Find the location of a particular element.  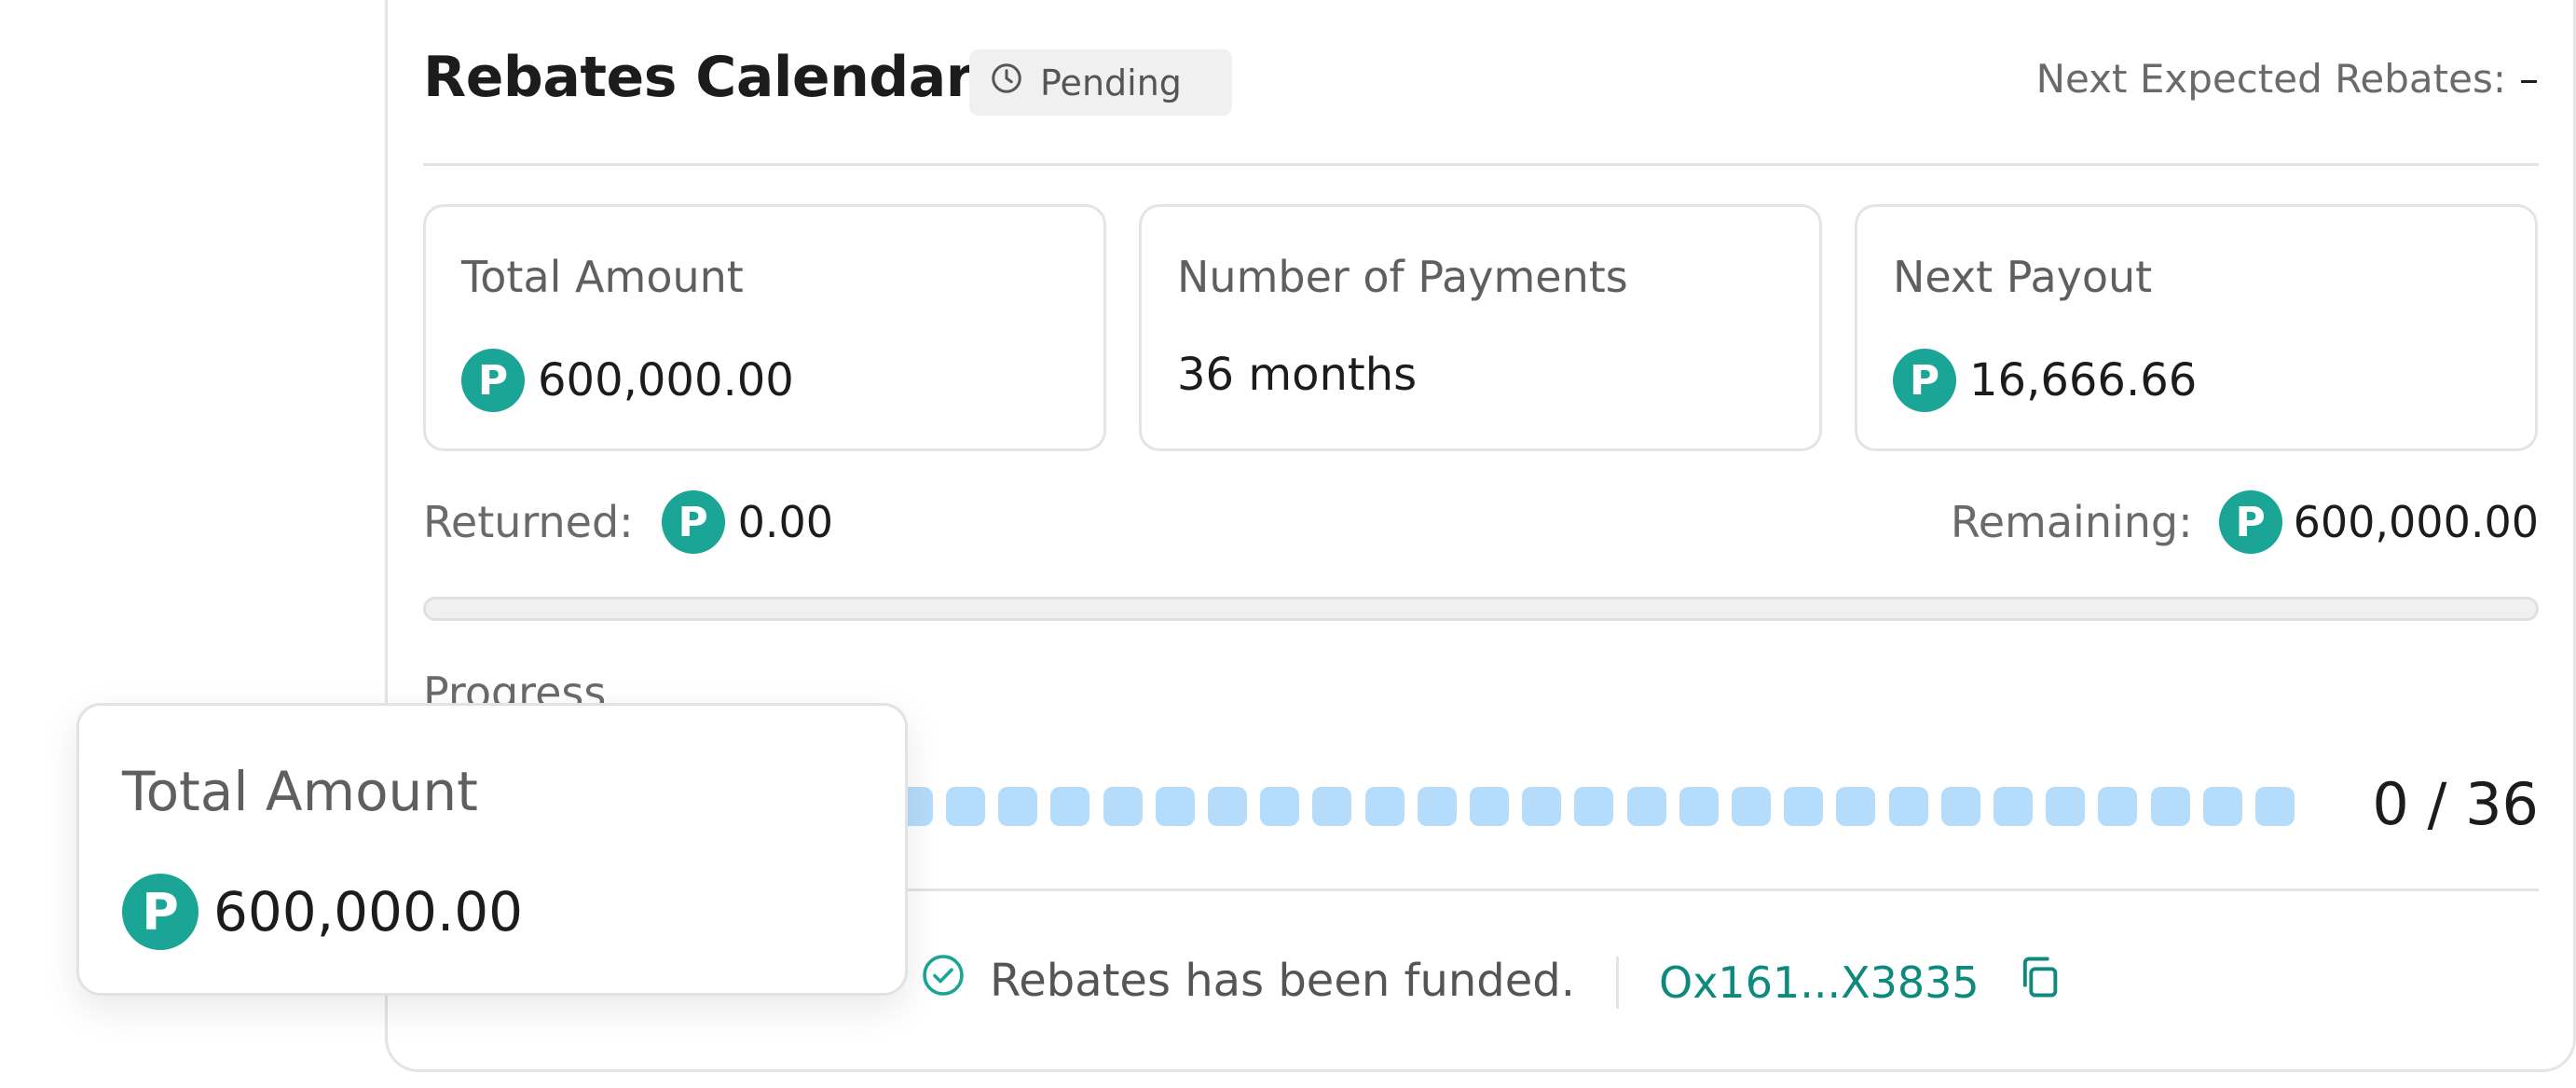

card-value: P 600,000.00 is located at coordinates (627, 380).